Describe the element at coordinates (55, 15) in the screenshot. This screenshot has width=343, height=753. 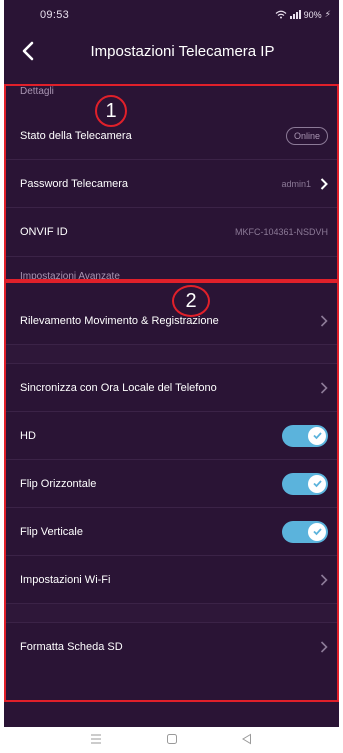
I see `status-time: 09:53` at that location.